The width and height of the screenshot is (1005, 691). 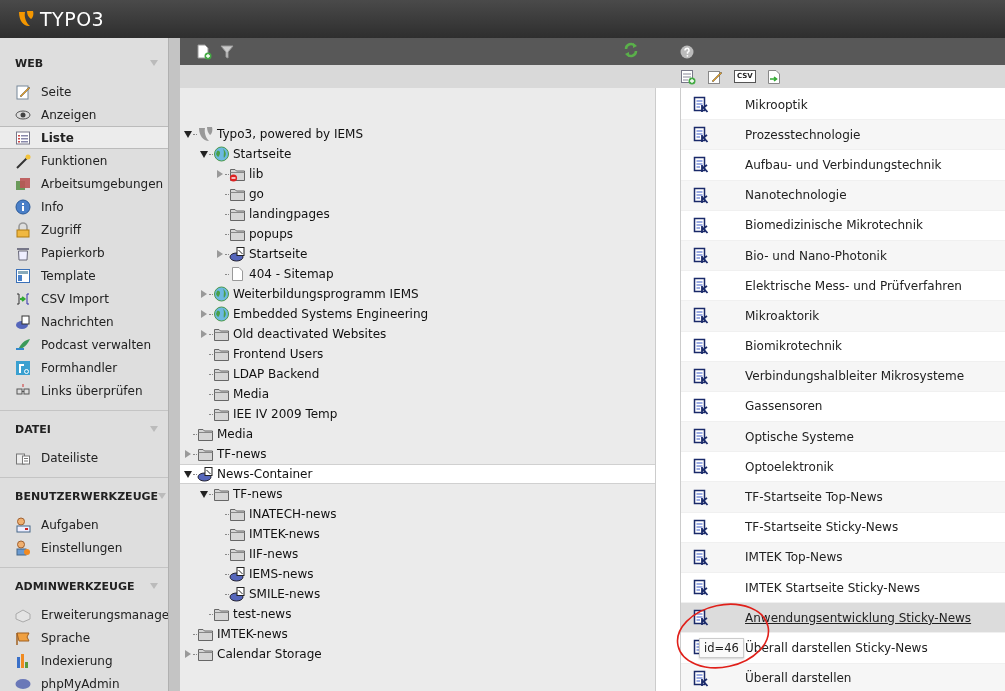 I want to click on tree-node-label: IIF-news, so click(x=274, y=554).